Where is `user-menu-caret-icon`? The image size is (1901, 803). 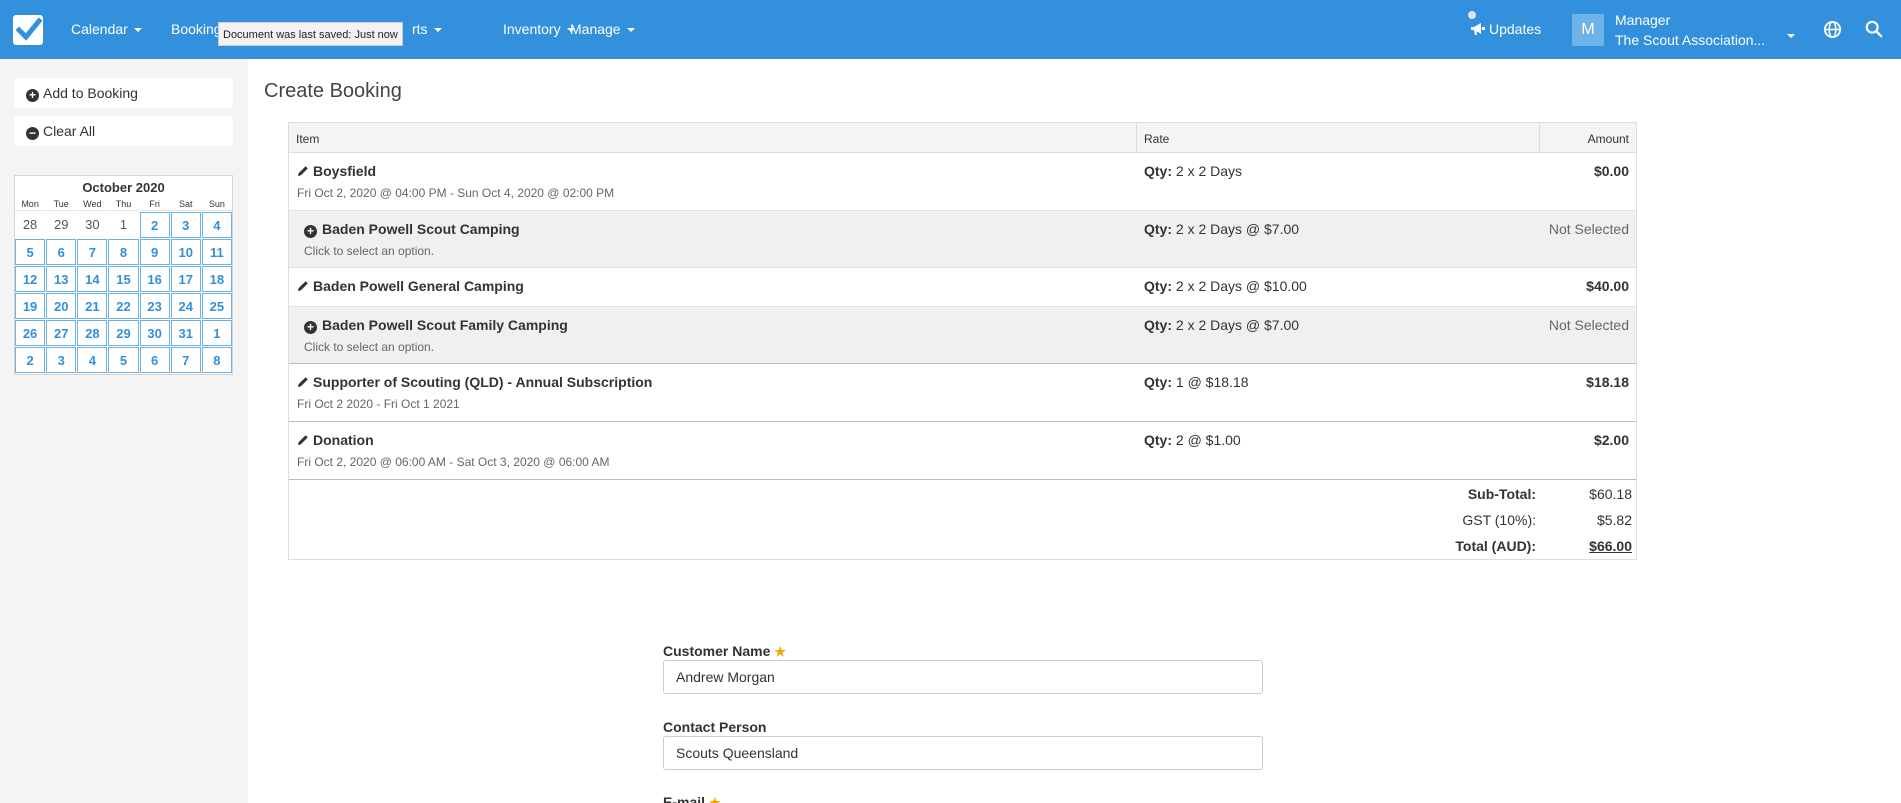 user-menu-caret-icon is located at coordinates (1791, 35).